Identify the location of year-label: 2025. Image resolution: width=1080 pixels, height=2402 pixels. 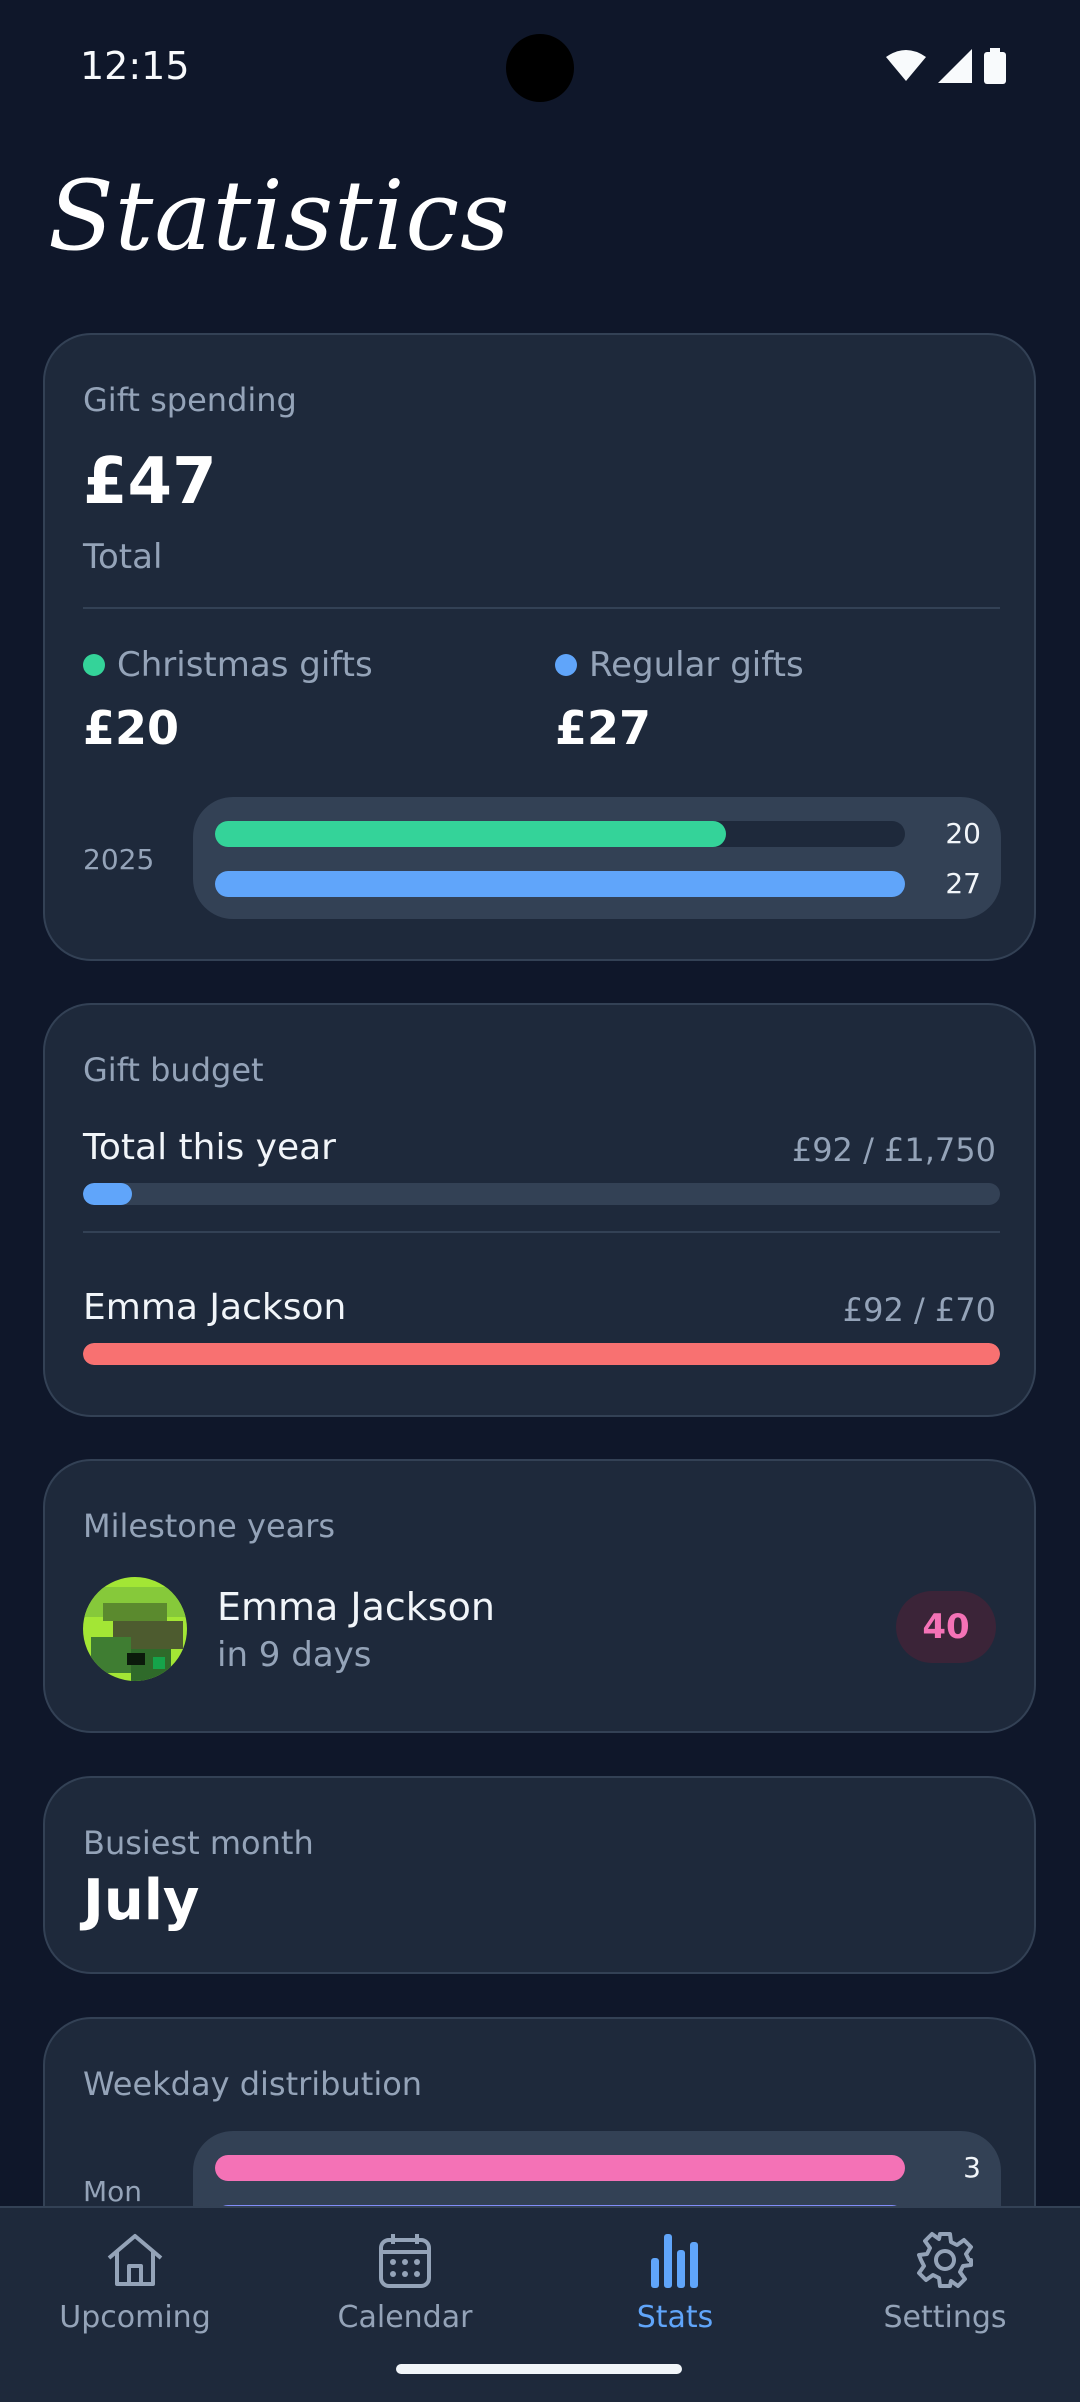
(119, 859).